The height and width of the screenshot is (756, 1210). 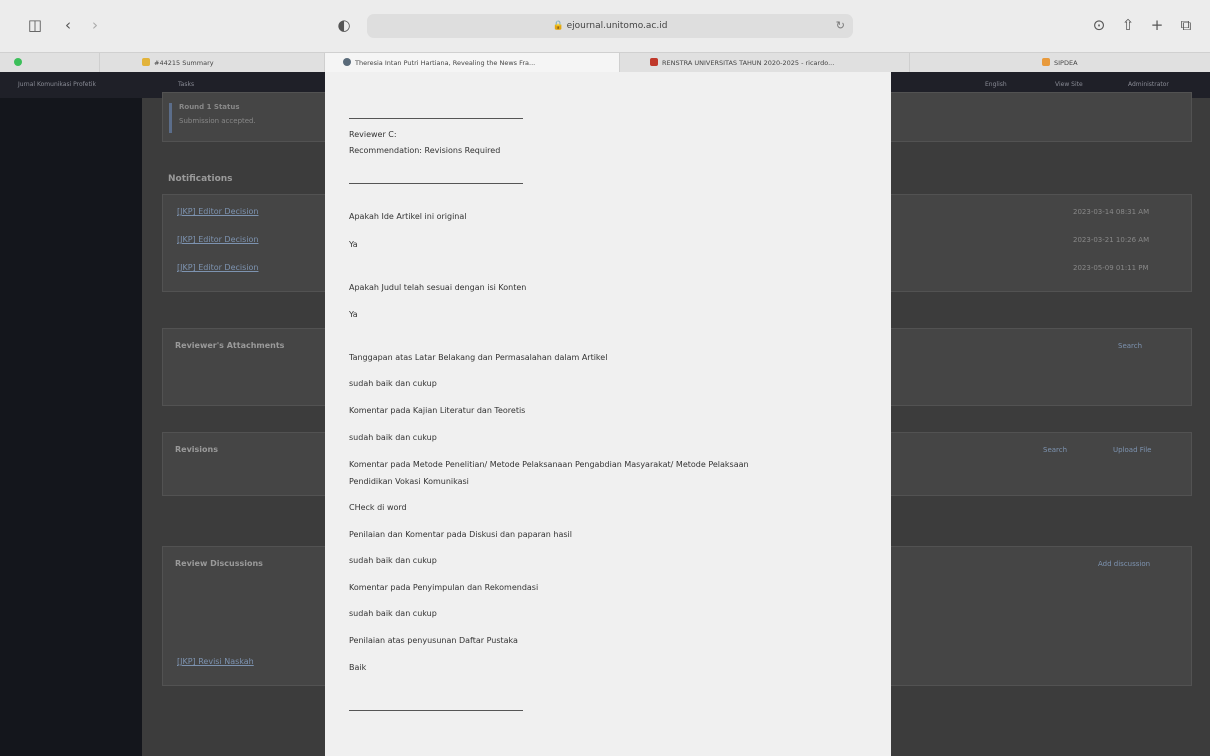 I want to click on review-question: Penilaian atas penyusunan Daftar Pustaka, so click(x=433, y=640).